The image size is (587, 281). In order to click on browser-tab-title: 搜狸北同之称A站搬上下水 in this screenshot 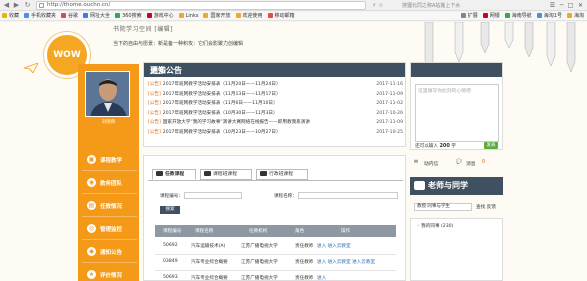, I will do `click(477, 5)`.